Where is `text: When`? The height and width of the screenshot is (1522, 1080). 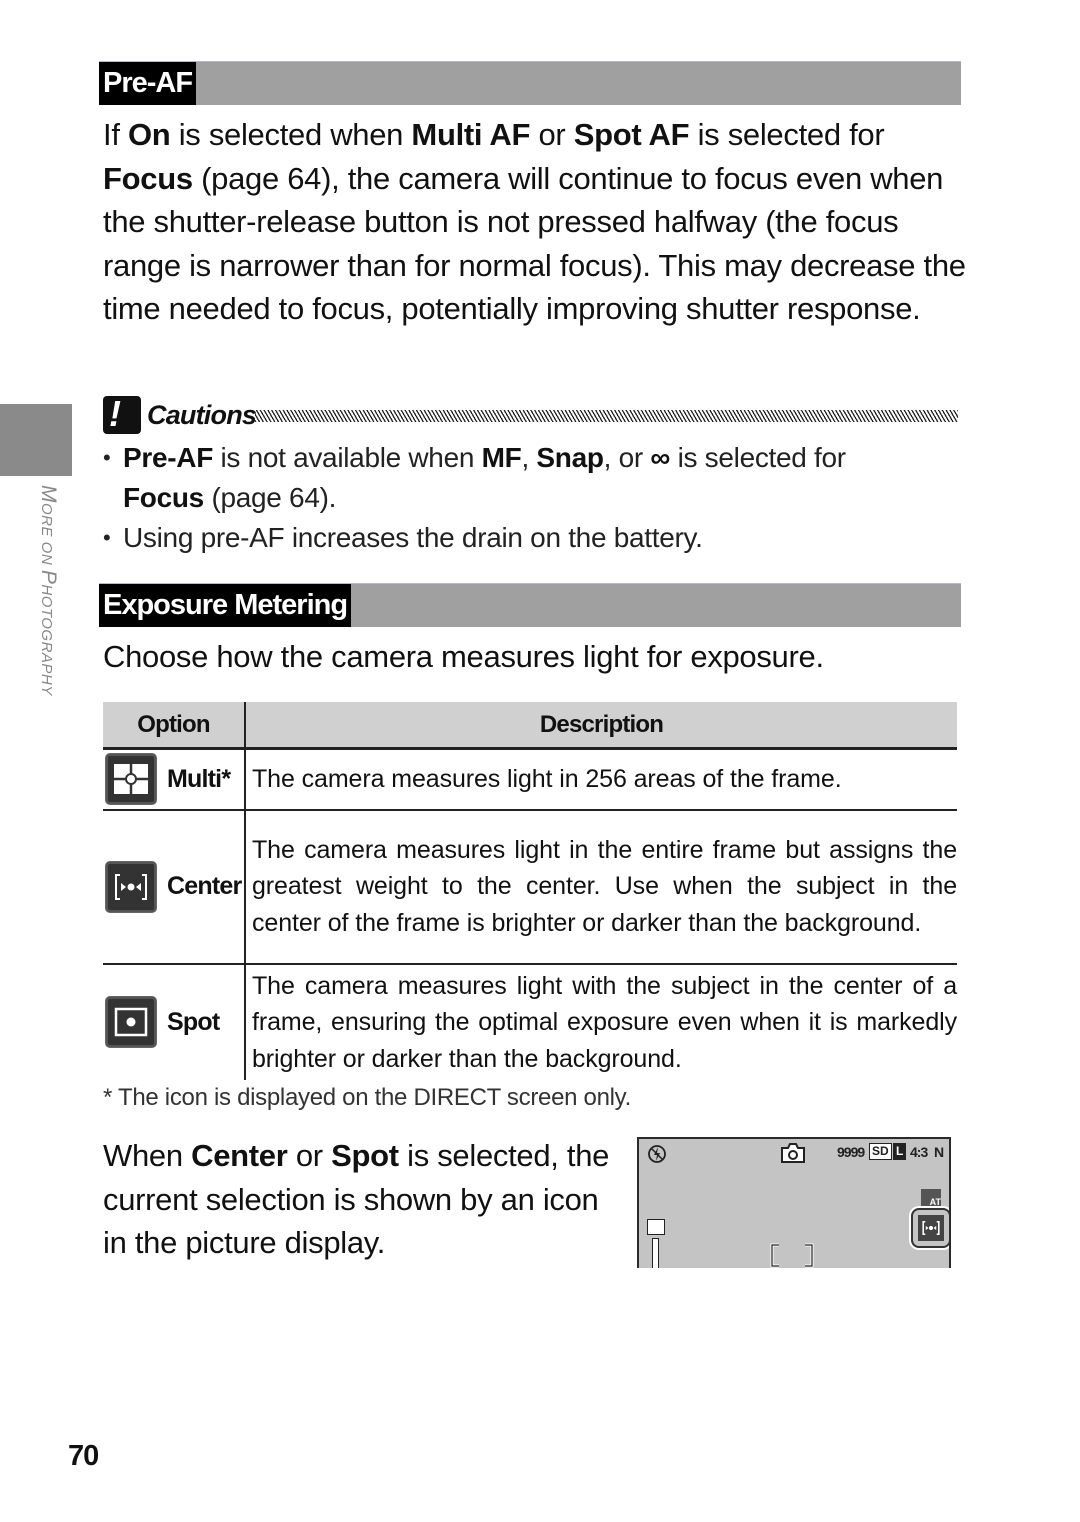 text: When is located at coordinates (147, 1155).